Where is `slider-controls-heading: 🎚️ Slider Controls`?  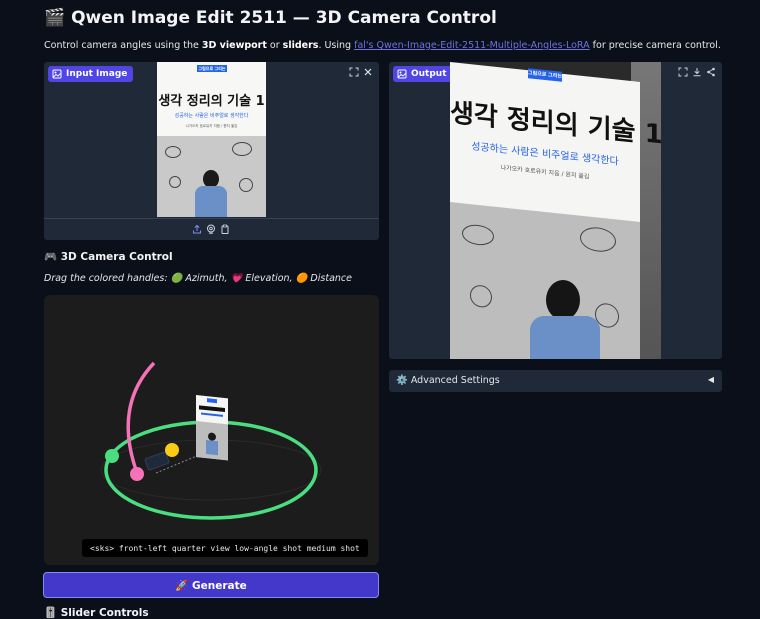 slider-controls-heading: 🎚️ Slider Controls is located at coordinates (96, 613).